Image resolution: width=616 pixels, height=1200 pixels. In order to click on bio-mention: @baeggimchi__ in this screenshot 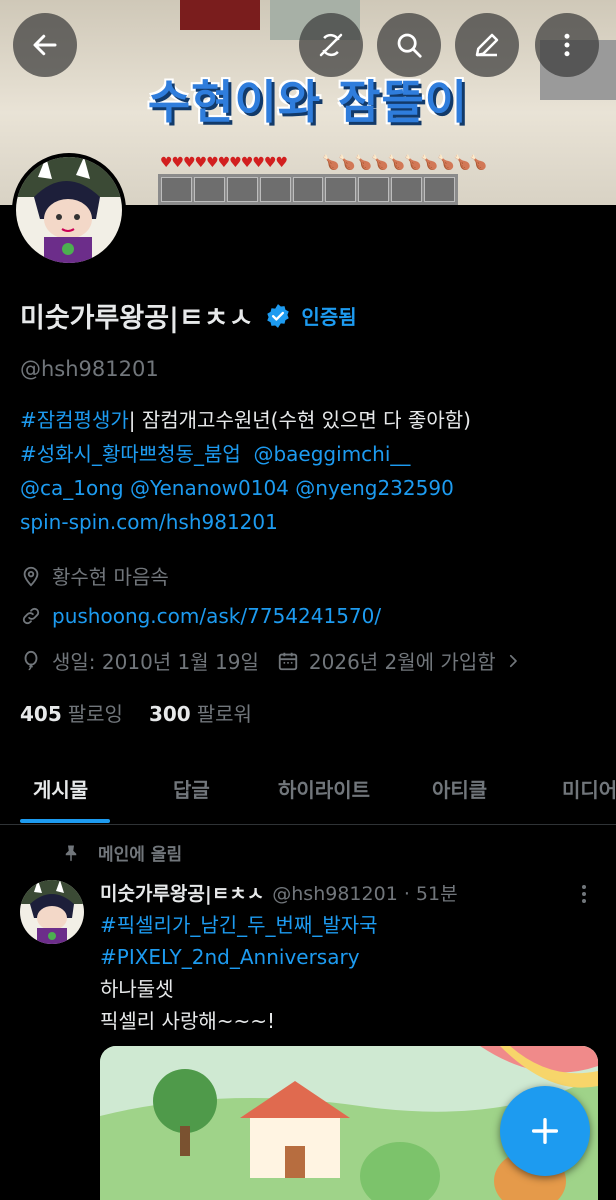, I will do `click(331, 454)`.